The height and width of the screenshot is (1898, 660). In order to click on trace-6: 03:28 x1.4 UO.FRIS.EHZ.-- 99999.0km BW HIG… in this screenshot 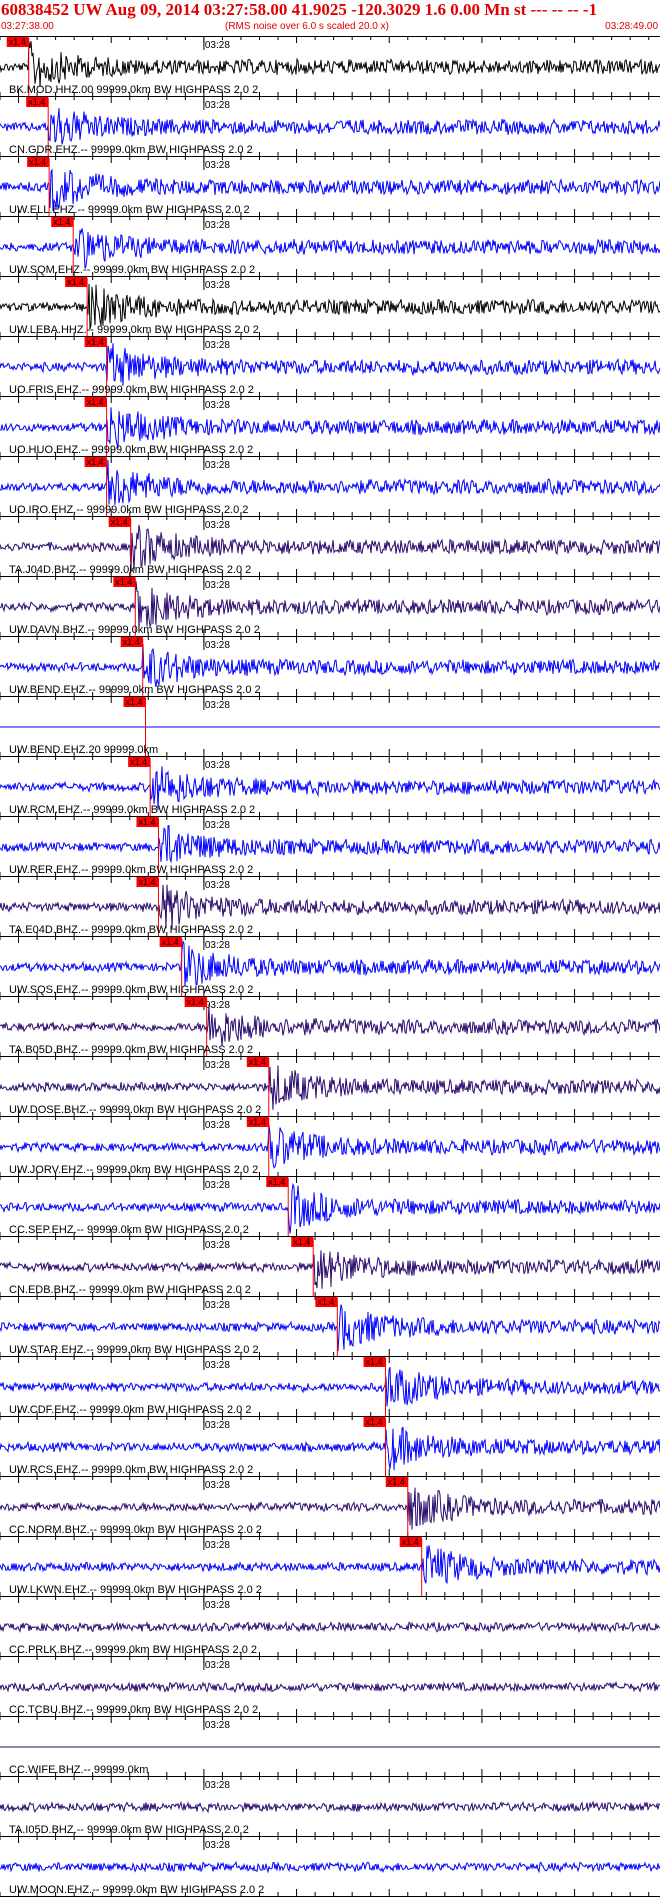, I will do `click(330, 366)`.